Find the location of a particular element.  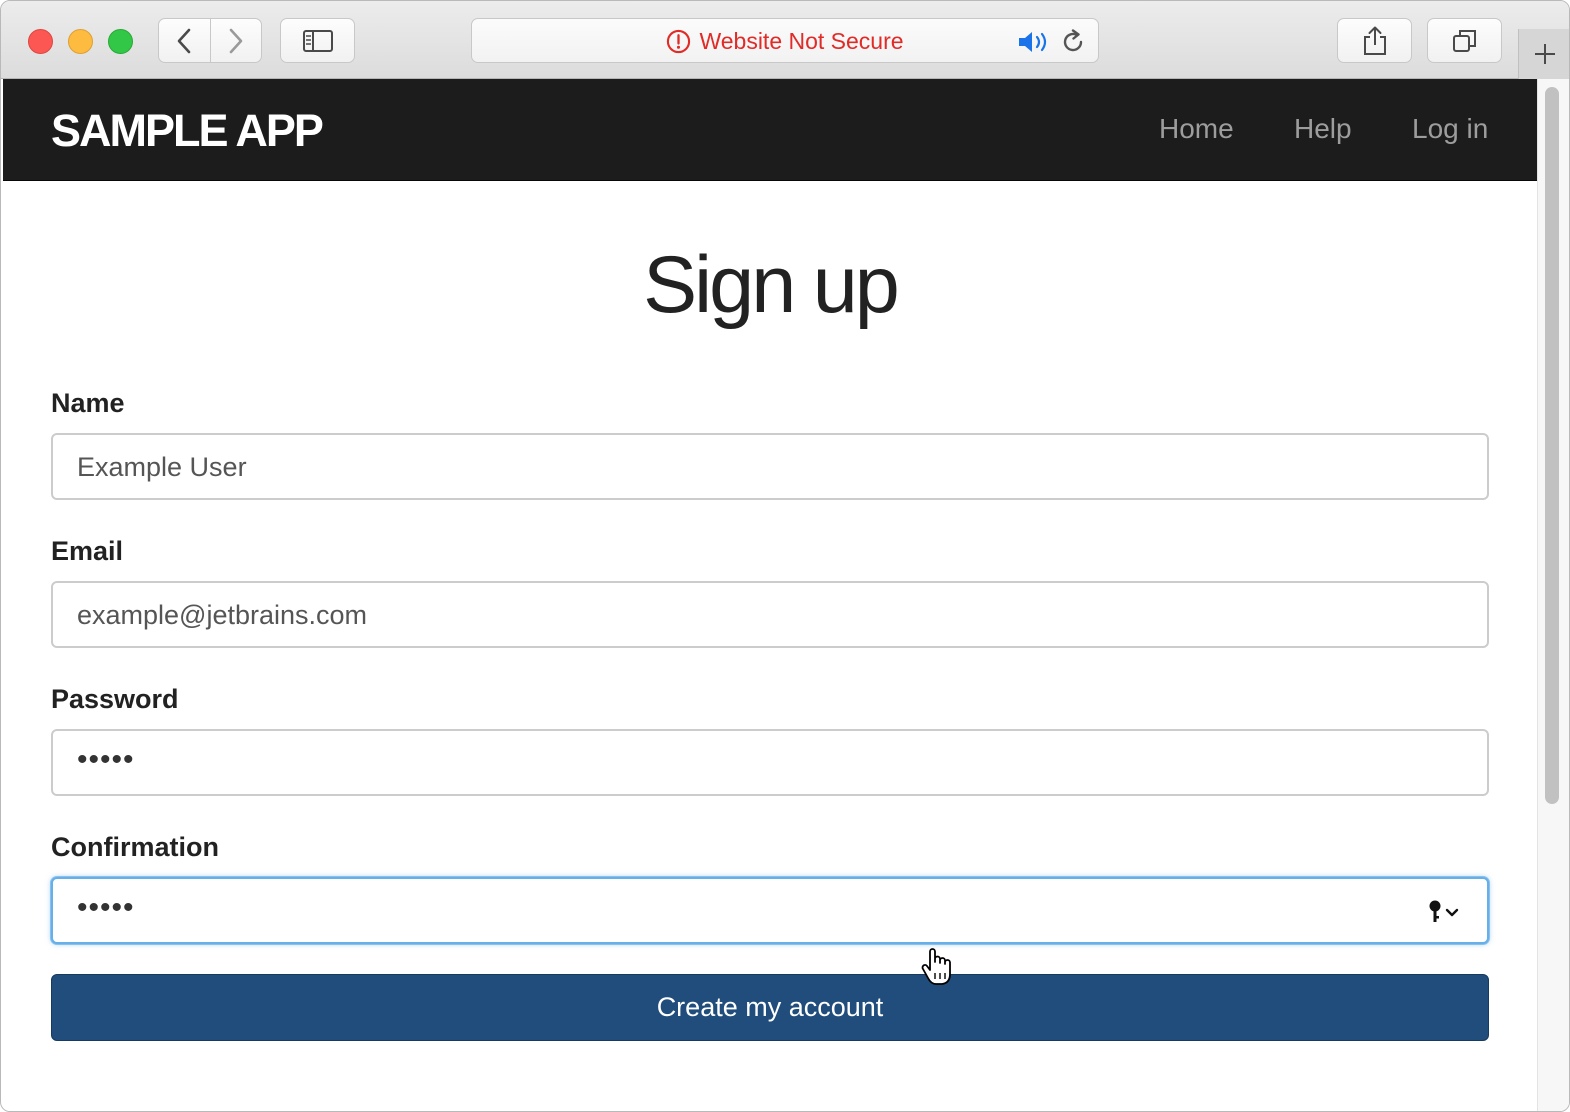

security-warning-text: Website Not Secure is located at coordinates (801, 41).